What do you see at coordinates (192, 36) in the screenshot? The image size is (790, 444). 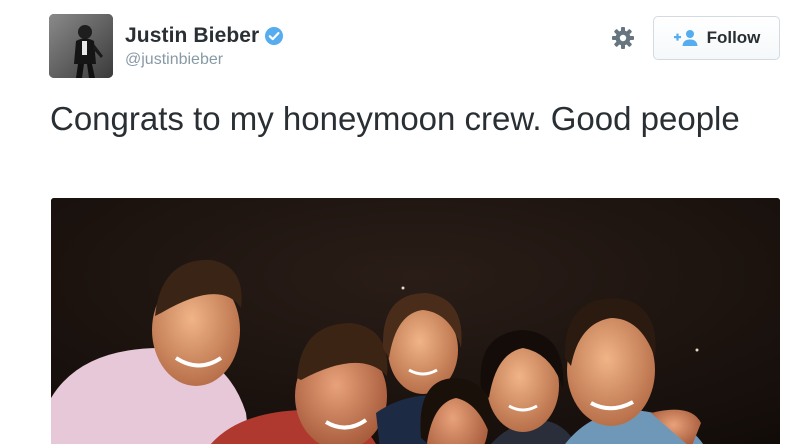 I see `display-name: Justin Bieber` at bounding box center [192, 36].